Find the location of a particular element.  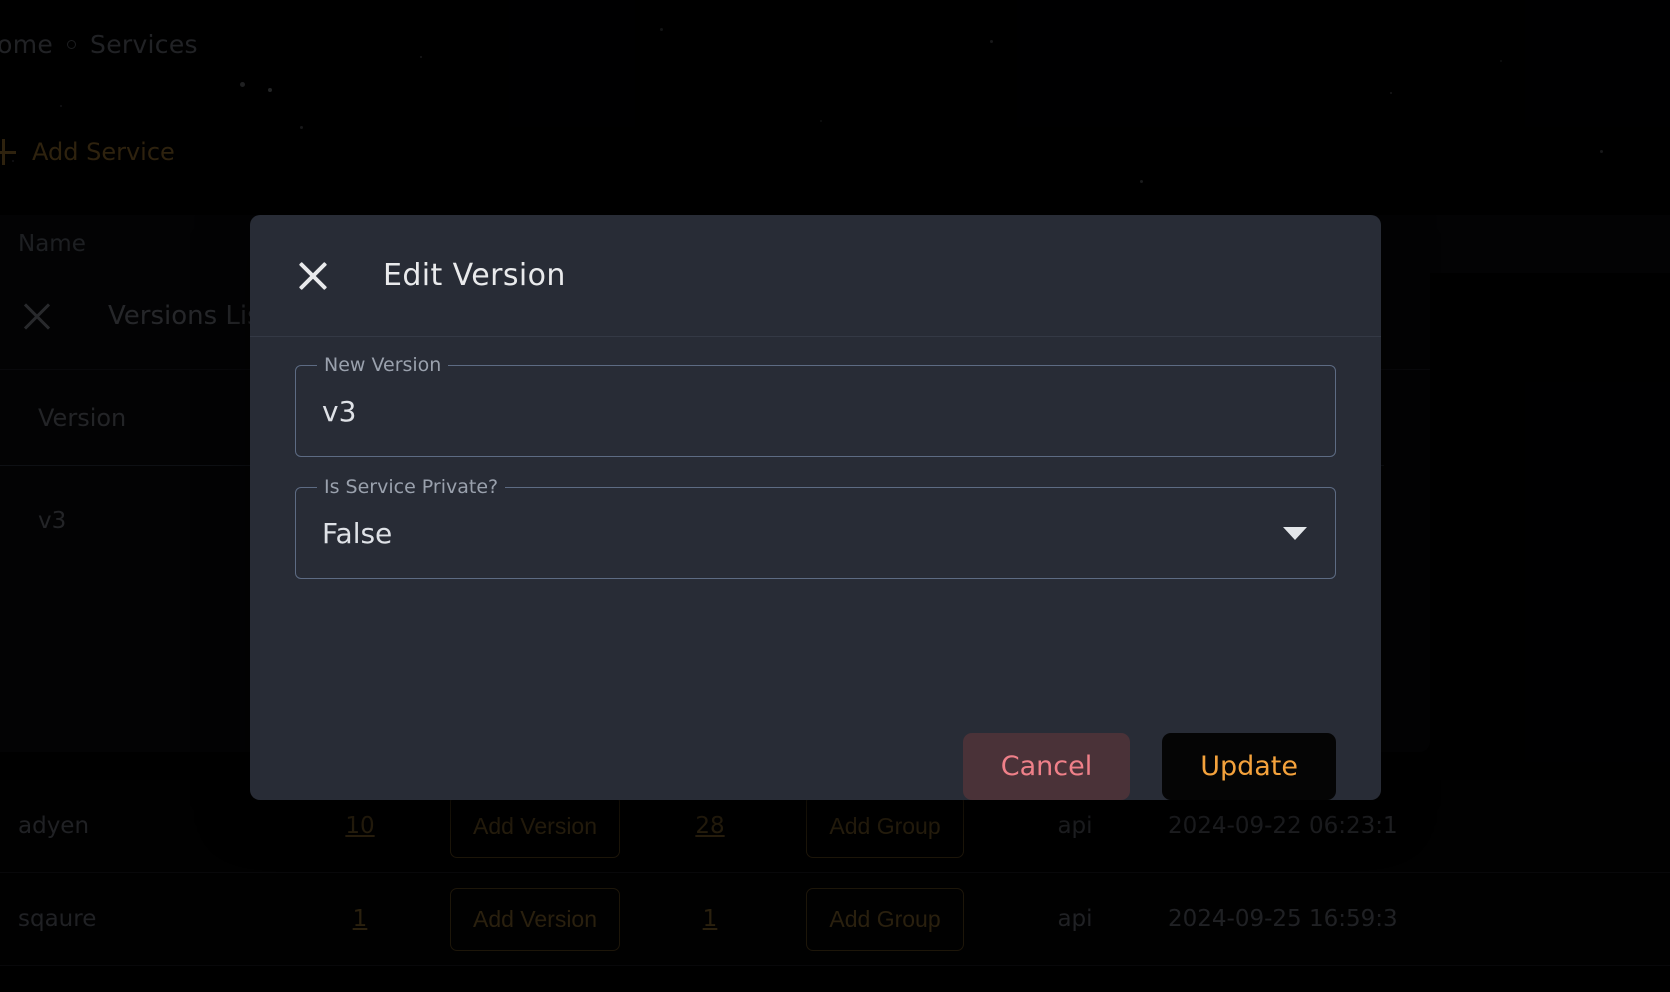

new-version-input: v3 is located at coordinates (815, 411).